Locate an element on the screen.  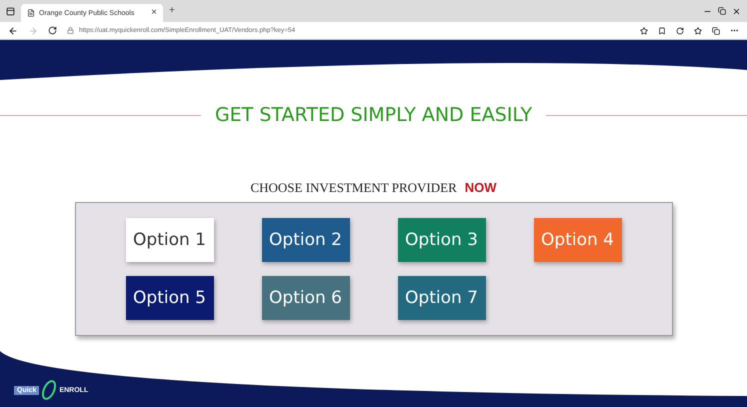
lock-icon is located at coordinates (70, 30).